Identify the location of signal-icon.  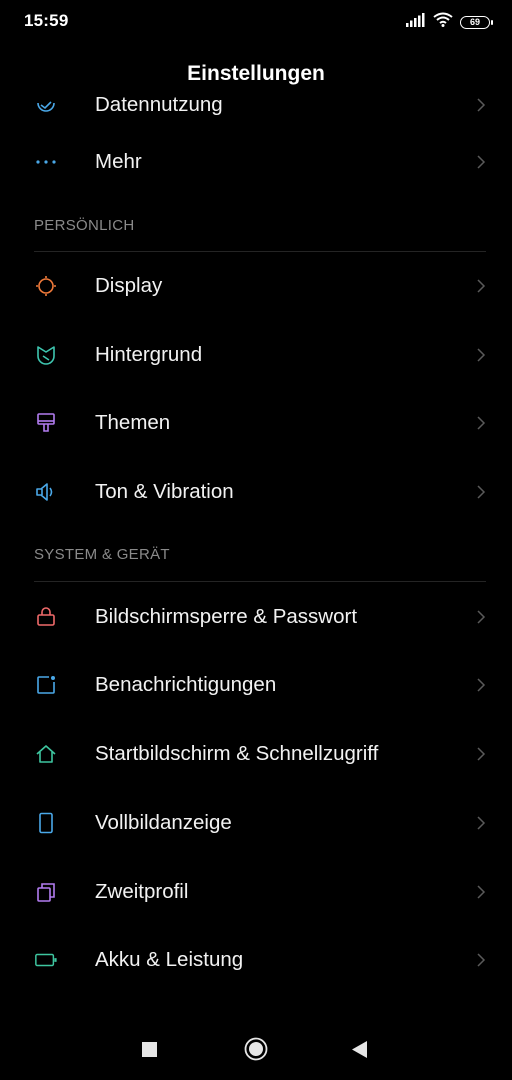
(416, 22).